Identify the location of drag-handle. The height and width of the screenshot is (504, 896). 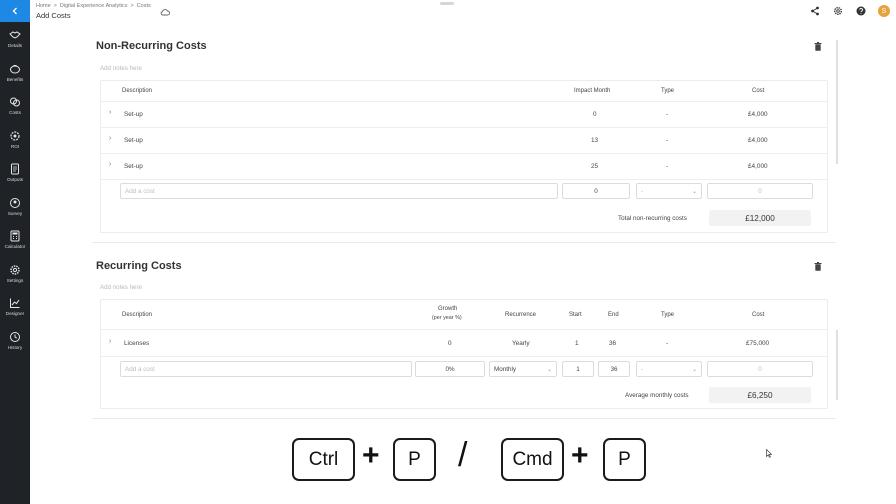
(447, 3).